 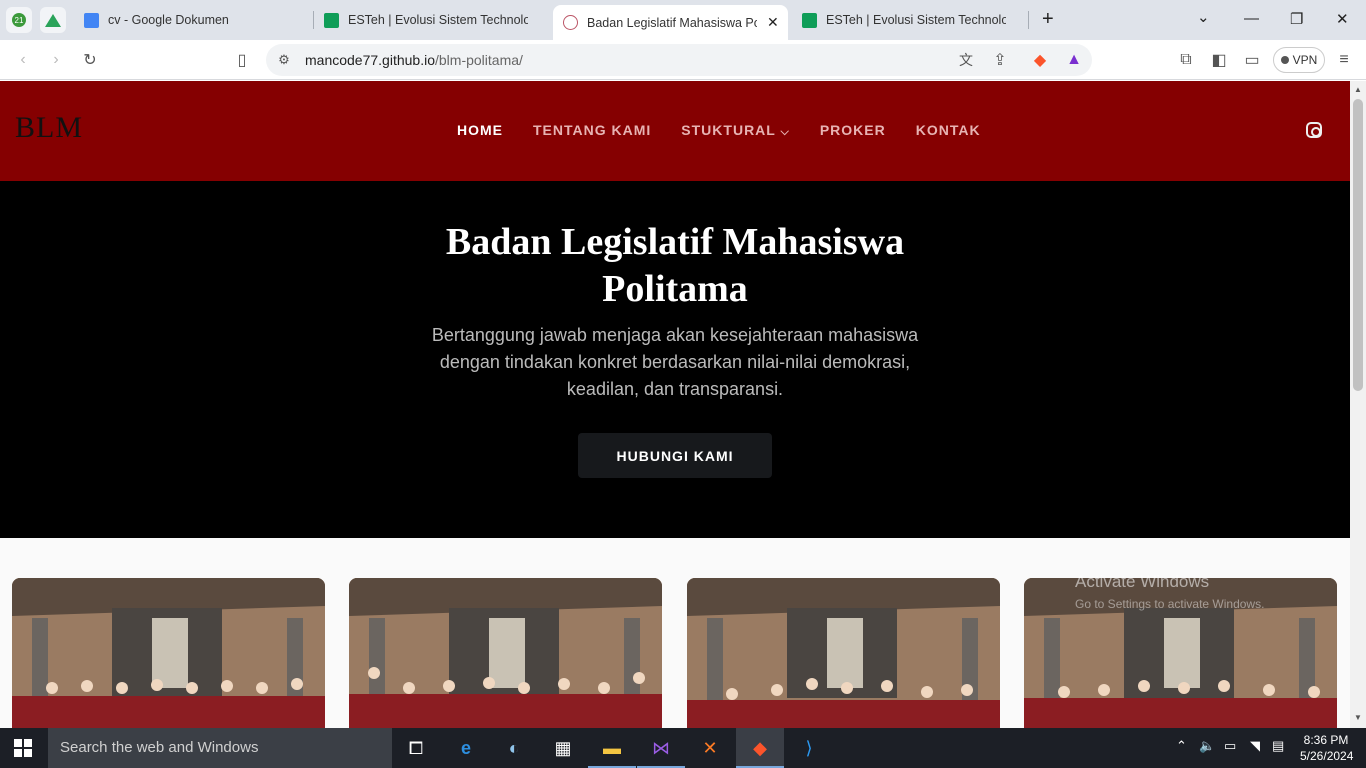 I want to click on nav-stuktural: STUKTURAL ⌵, so click(x=735, y=130).